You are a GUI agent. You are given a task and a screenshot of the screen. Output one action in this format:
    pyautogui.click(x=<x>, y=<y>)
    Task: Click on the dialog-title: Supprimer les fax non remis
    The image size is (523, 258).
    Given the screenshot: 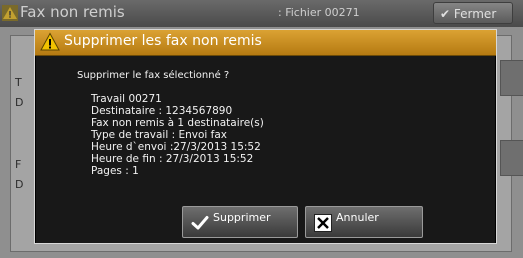 What is the action you would take?
    pyautogui.click(x=163, y=41)
    